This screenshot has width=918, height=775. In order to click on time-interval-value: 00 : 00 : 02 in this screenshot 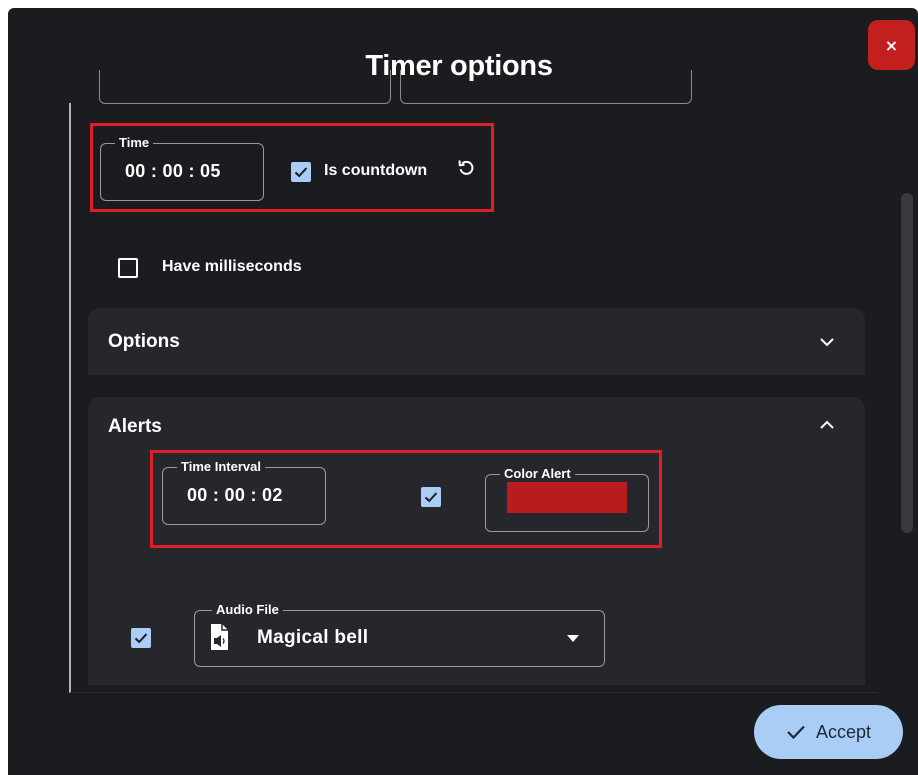, I will do `click(235, 495)`.